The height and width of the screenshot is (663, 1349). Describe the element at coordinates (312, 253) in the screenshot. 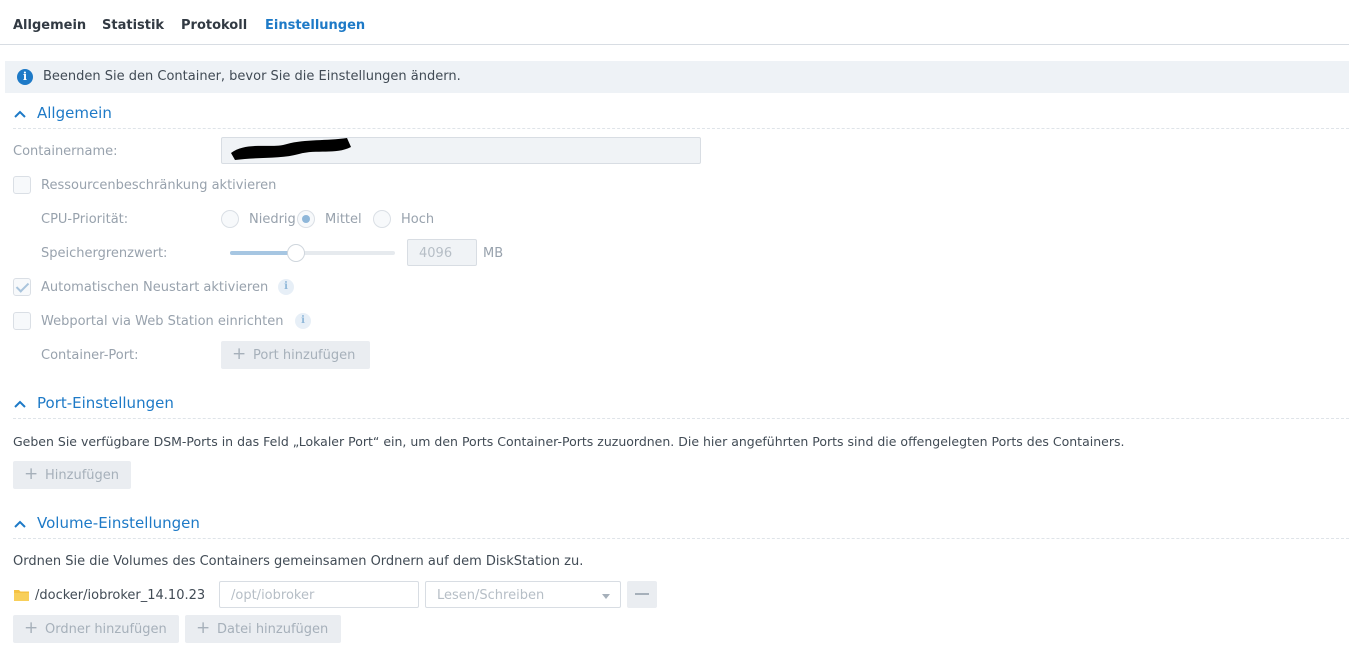

I see `memory-slider` at that location.